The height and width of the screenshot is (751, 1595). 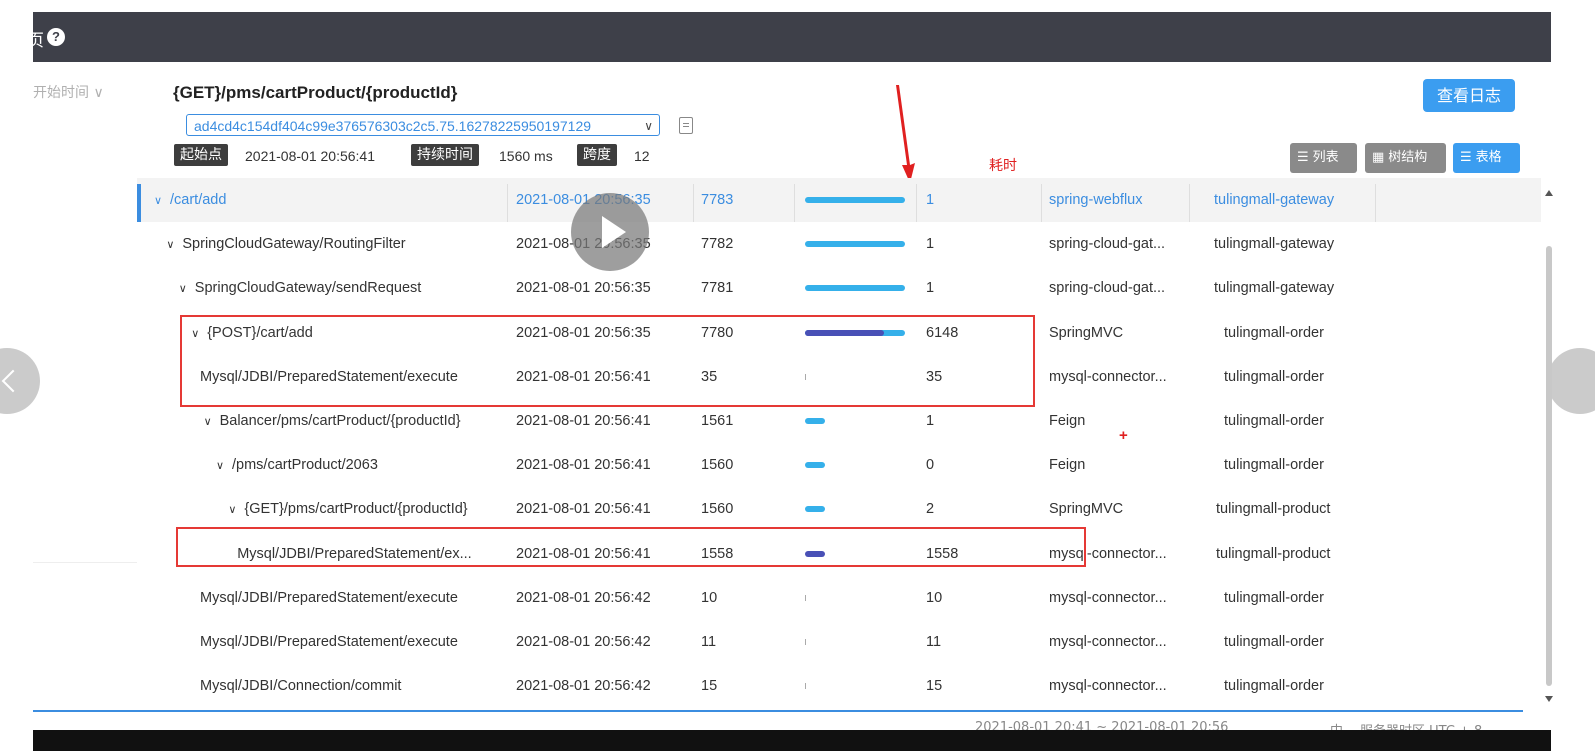 What do you see at coordinates (1405, 158) in the screenshot?
I see `tree-view-button: ▦ 树结构` at bounding box center [1405, 158].